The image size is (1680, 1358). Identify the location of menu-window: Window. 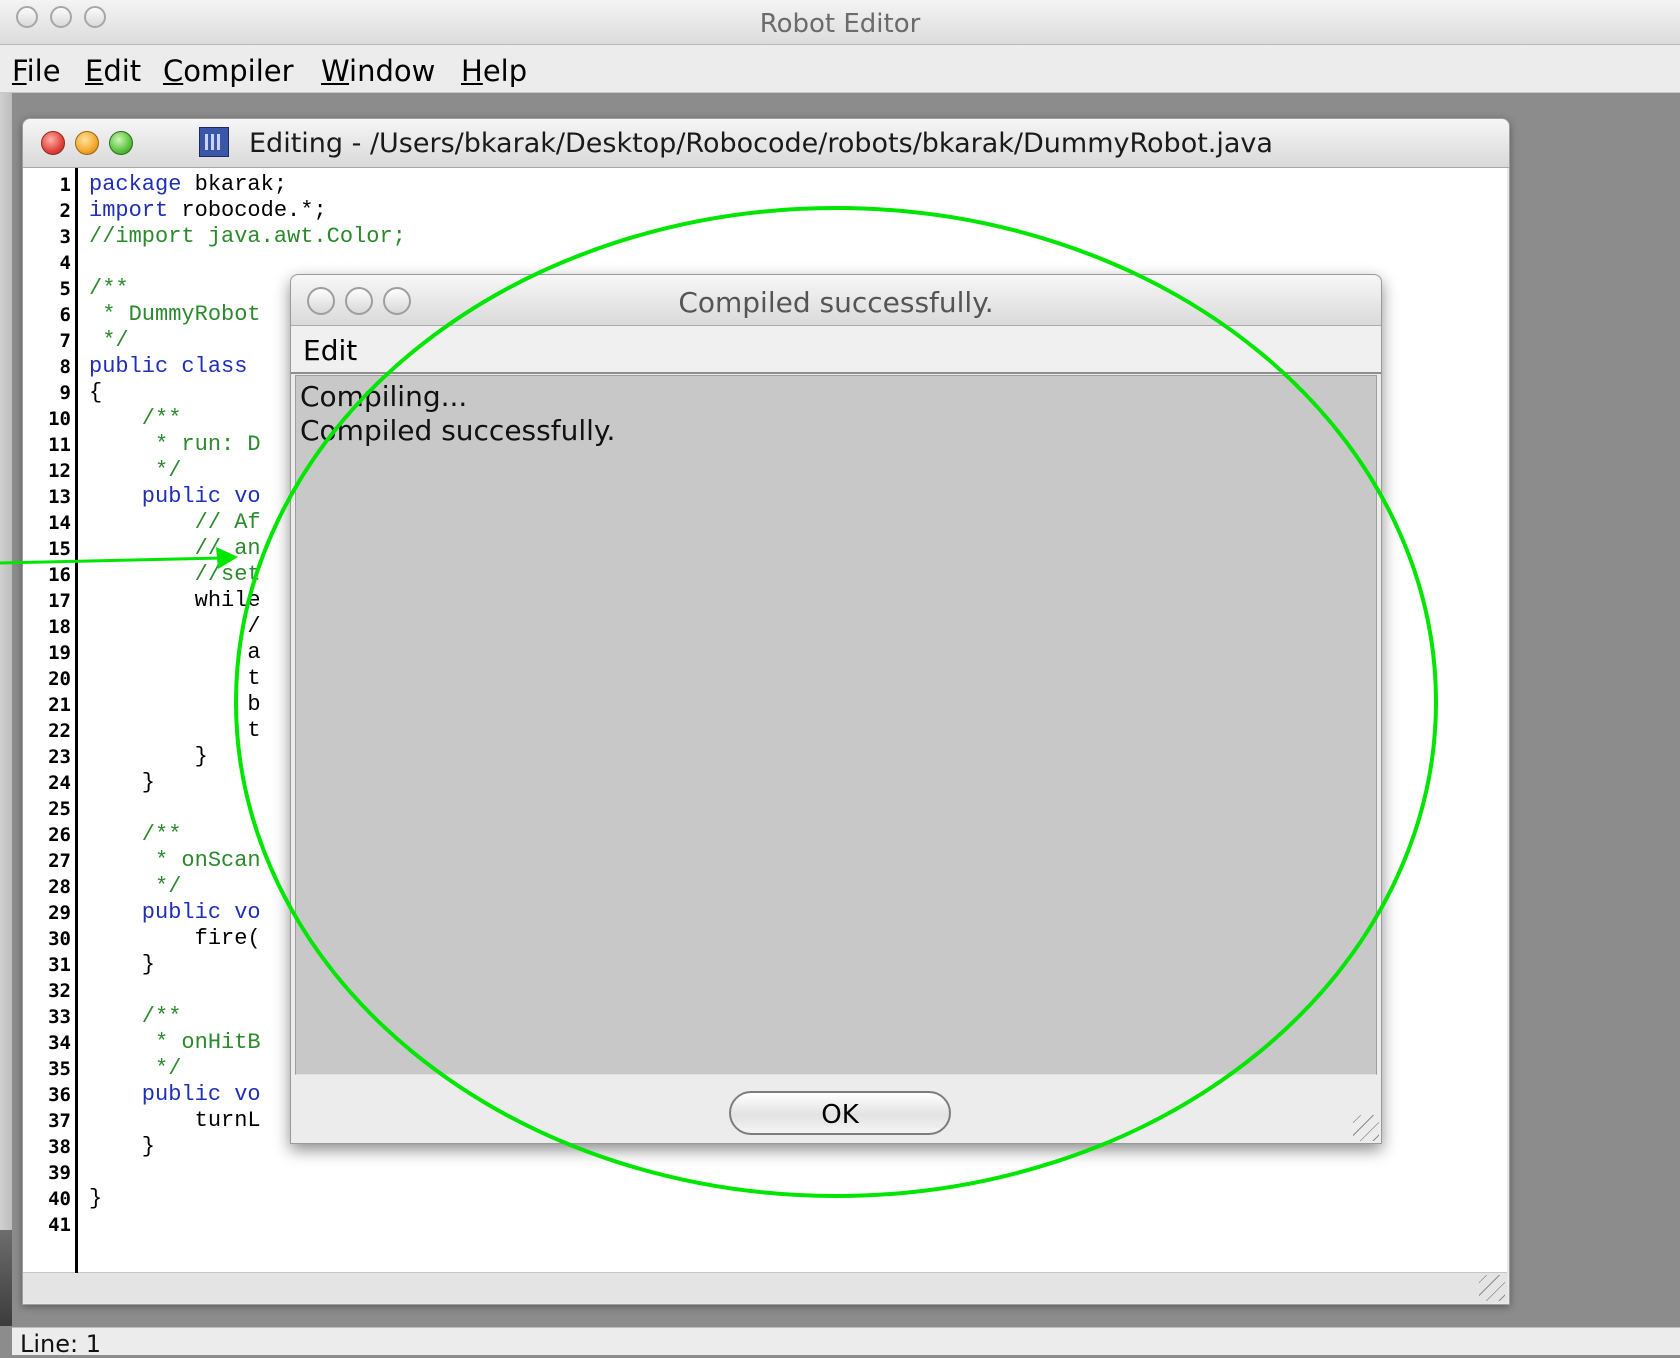
(378, 71).